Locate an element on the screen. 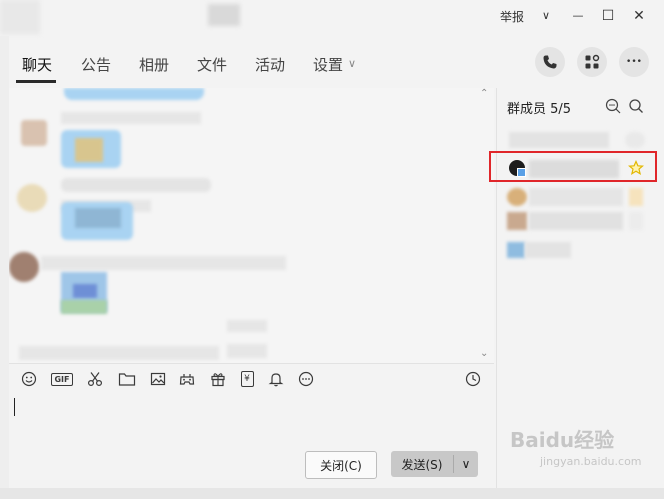 The height and width of the screenshot is (499, 664). bell-icon is located at coordinates (276, 380).